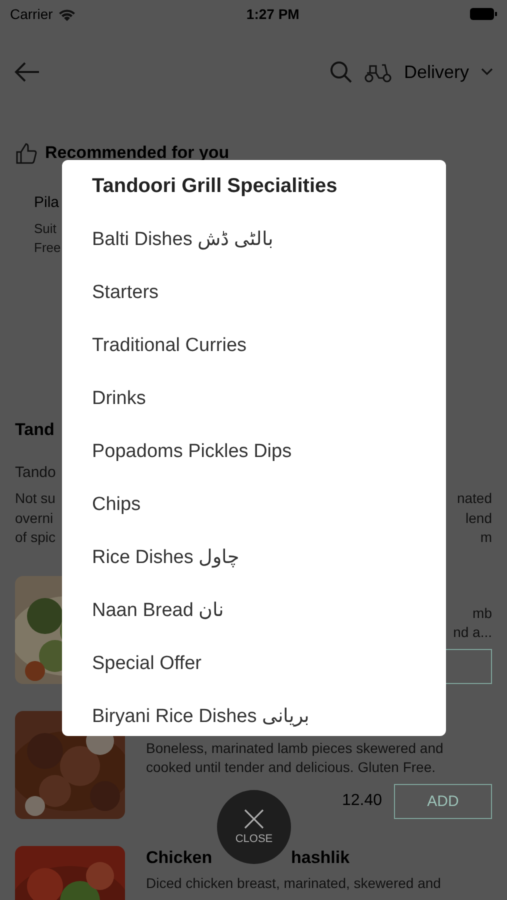 The width and height of the screenshot is (507, 900). What do you see at coordinates (47, 202) in the screenshot?
I see `dish-name: Pila` at bounding box center [47, 202].